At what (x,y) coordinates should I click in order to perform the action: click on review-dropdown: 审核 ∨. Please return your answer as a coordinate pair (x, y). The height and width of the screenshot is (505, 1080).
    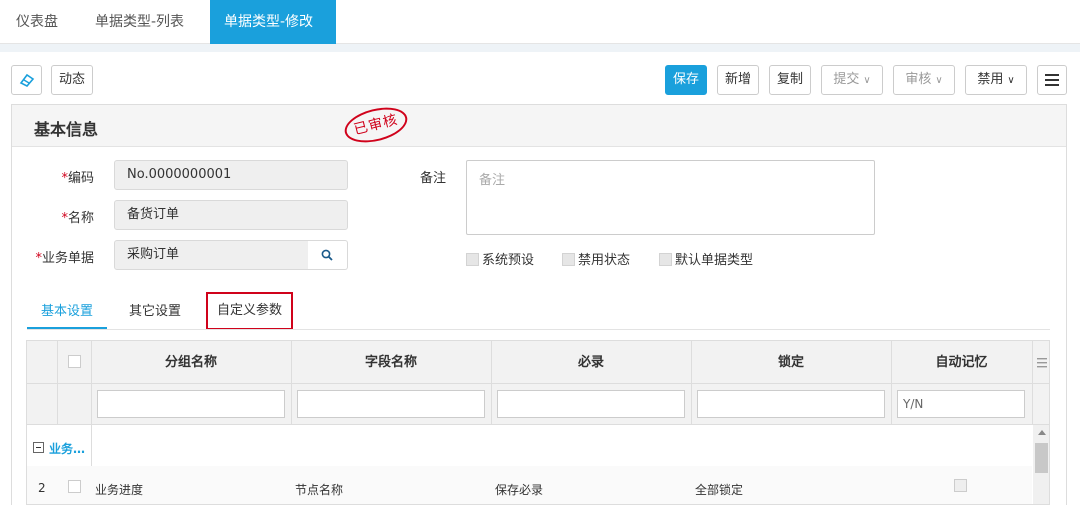
    Looking at the image, I should click on (924, 80).